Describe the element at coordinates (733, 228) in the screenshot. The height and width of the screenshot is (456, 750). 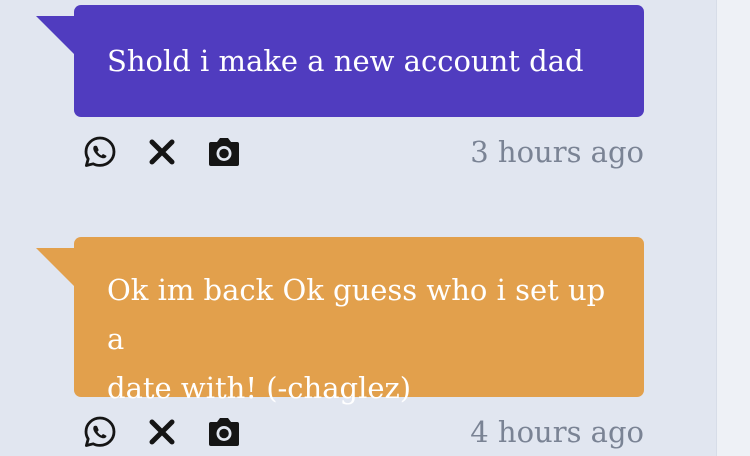
I see `scroll-panel-edge` at that location.